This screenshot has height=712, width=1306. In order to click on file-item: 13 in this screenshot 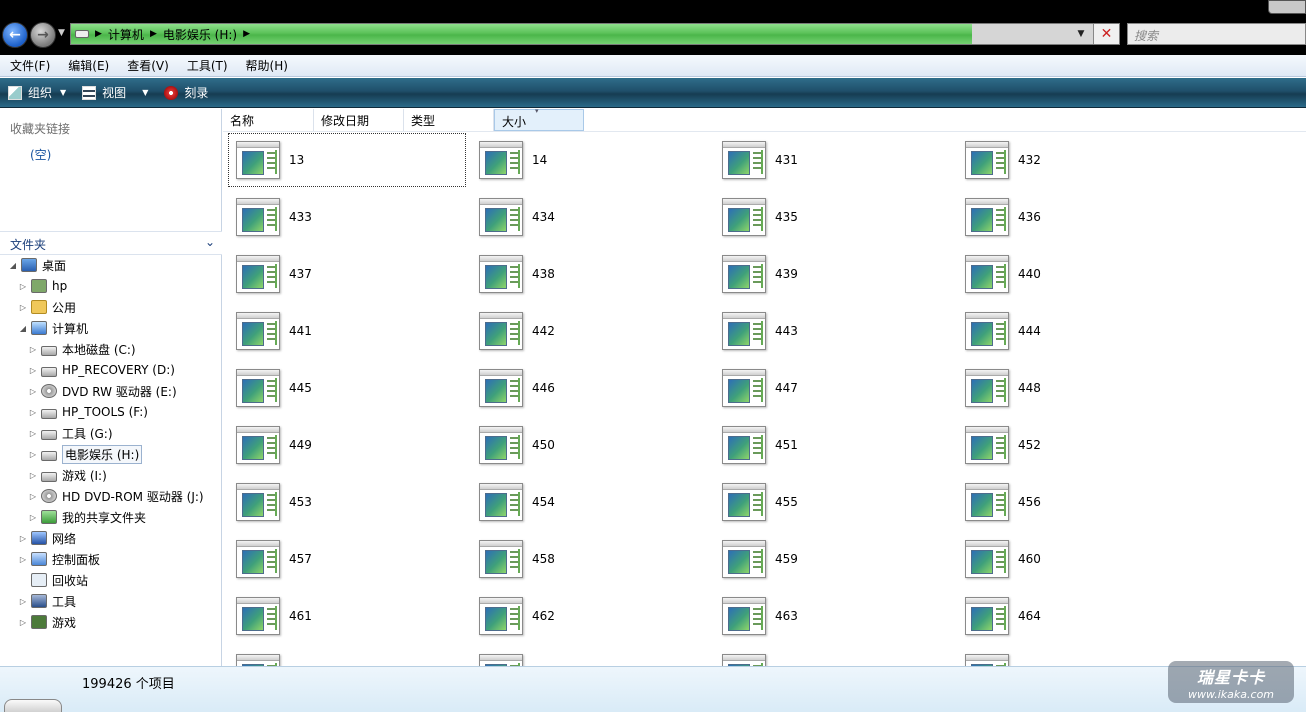, I will do `click(347, 160)`.